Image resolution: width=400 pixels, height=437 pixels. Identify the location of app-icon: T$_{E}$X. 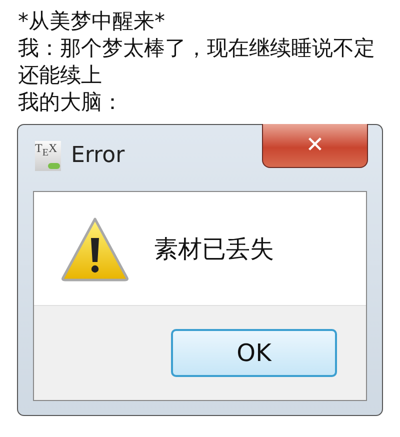
(48, 156).